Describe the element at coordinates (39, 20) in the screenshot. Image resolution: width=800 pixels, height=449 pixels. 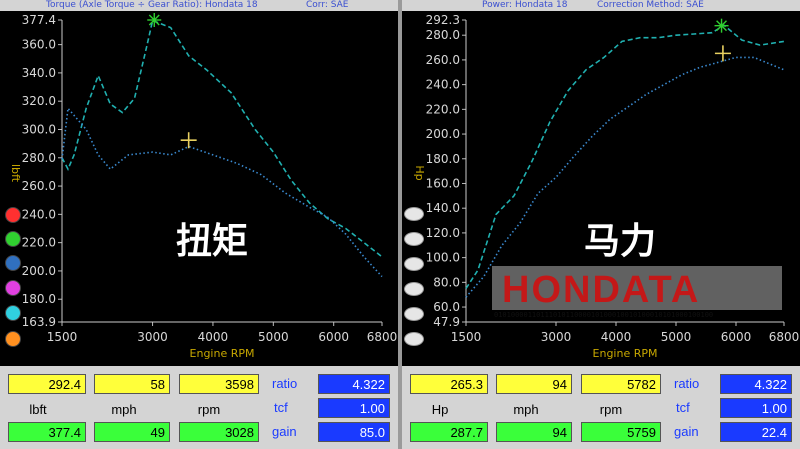
I see `y-tick-label: 377.4` at that location.